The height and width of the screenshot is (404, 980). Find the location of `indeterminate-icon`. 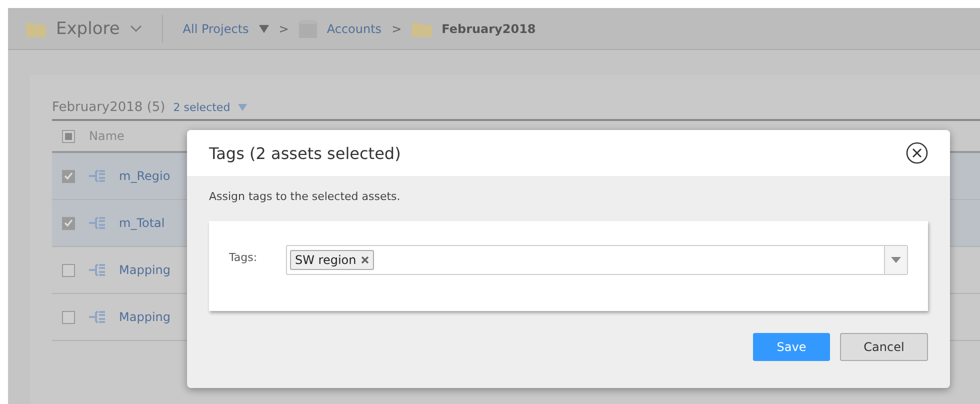

indeterminate-icon is located at coordinates (68, 136).